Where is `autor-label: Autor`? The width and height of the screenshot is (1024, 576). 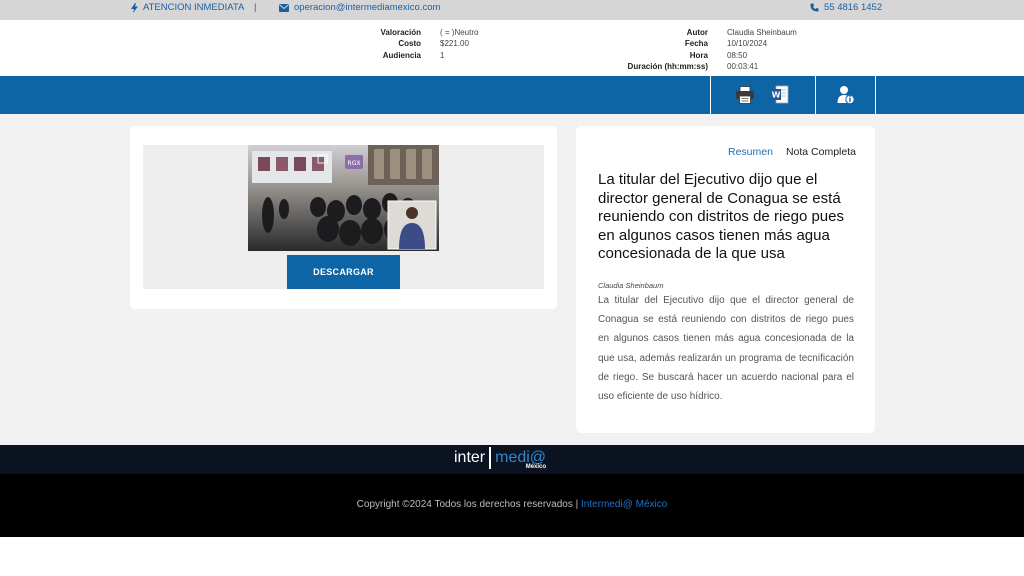 autor-label: Autor is located at coordinates (697, 32).